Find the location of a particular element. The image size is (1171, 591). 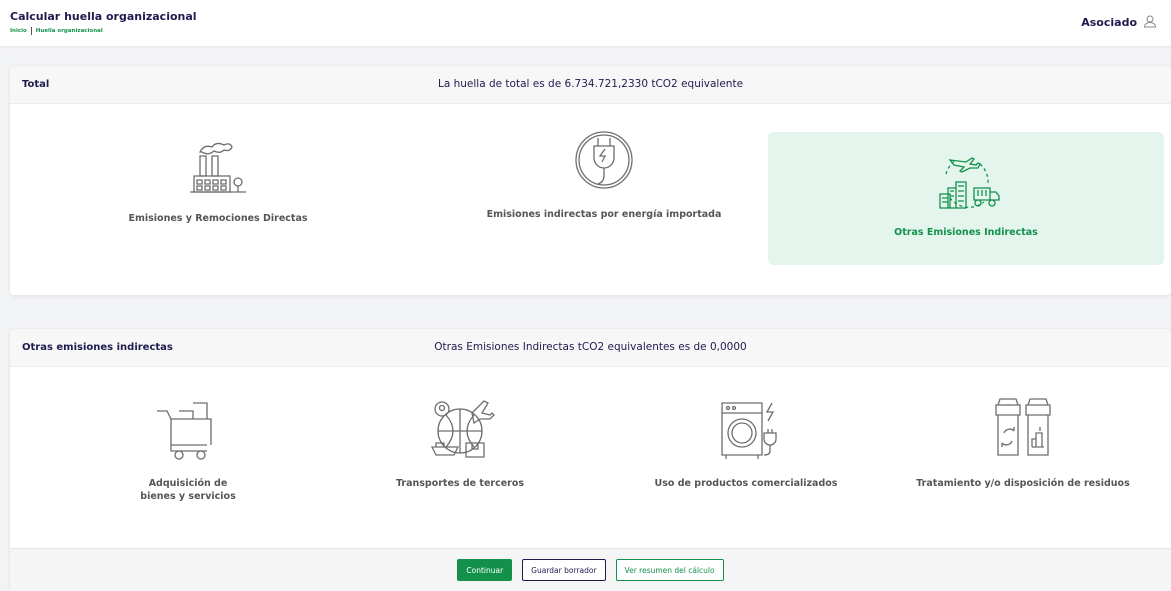

breadcrumb-huella: Huella organizacional is located at coordinates (69, 31).